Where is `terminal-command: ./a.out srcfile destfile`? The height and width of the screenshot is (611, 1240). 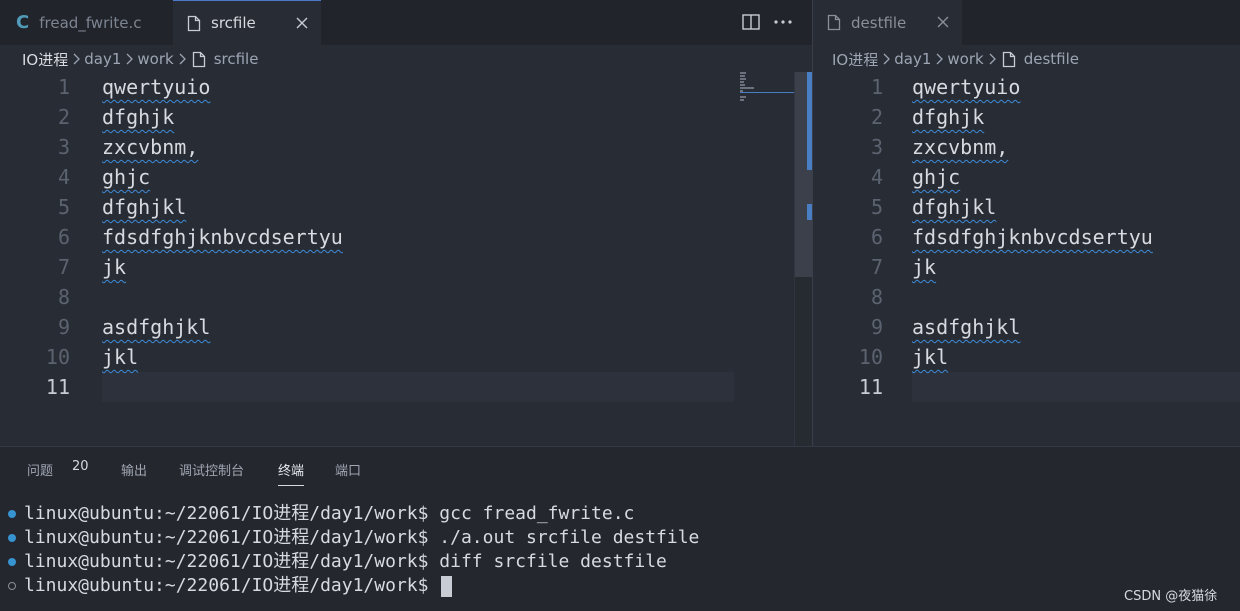
terminal-command: ./a.out srcfile destfile is located at coordinates (569, 537).